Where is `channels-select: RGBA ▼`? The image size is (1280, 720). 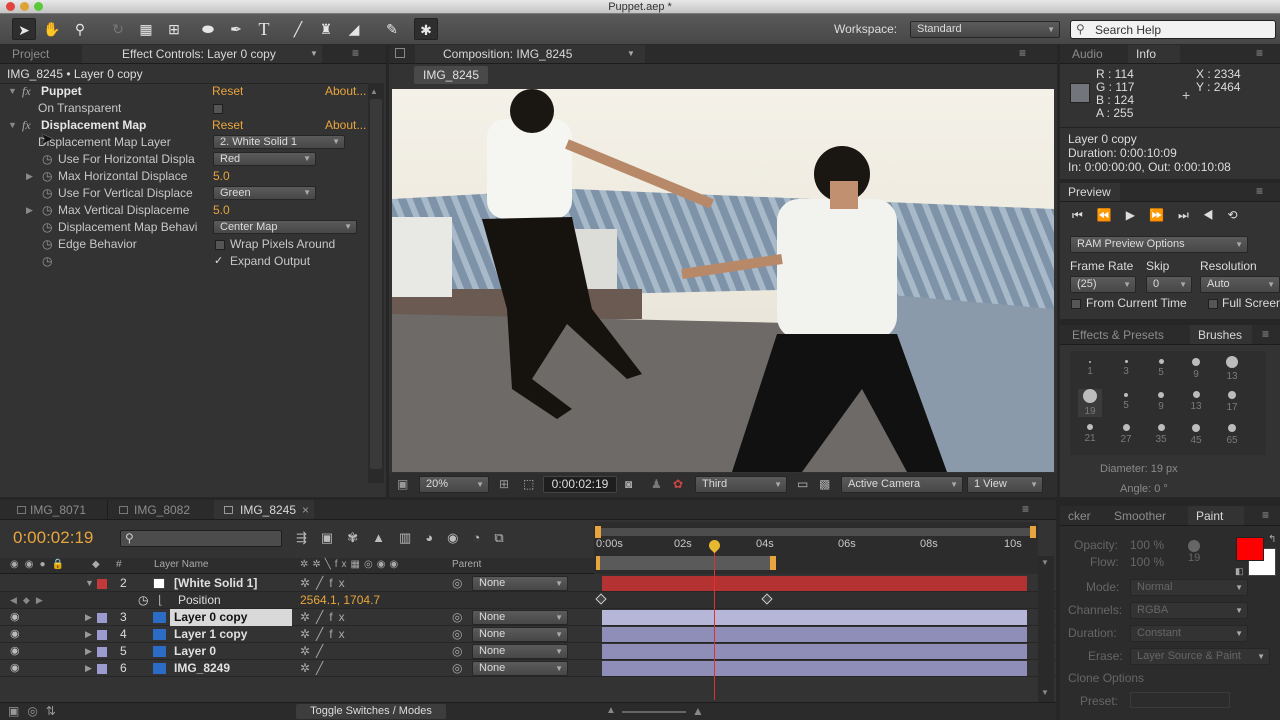 channels-select: RGBA ▼ is located at coordinates (1189, 610).